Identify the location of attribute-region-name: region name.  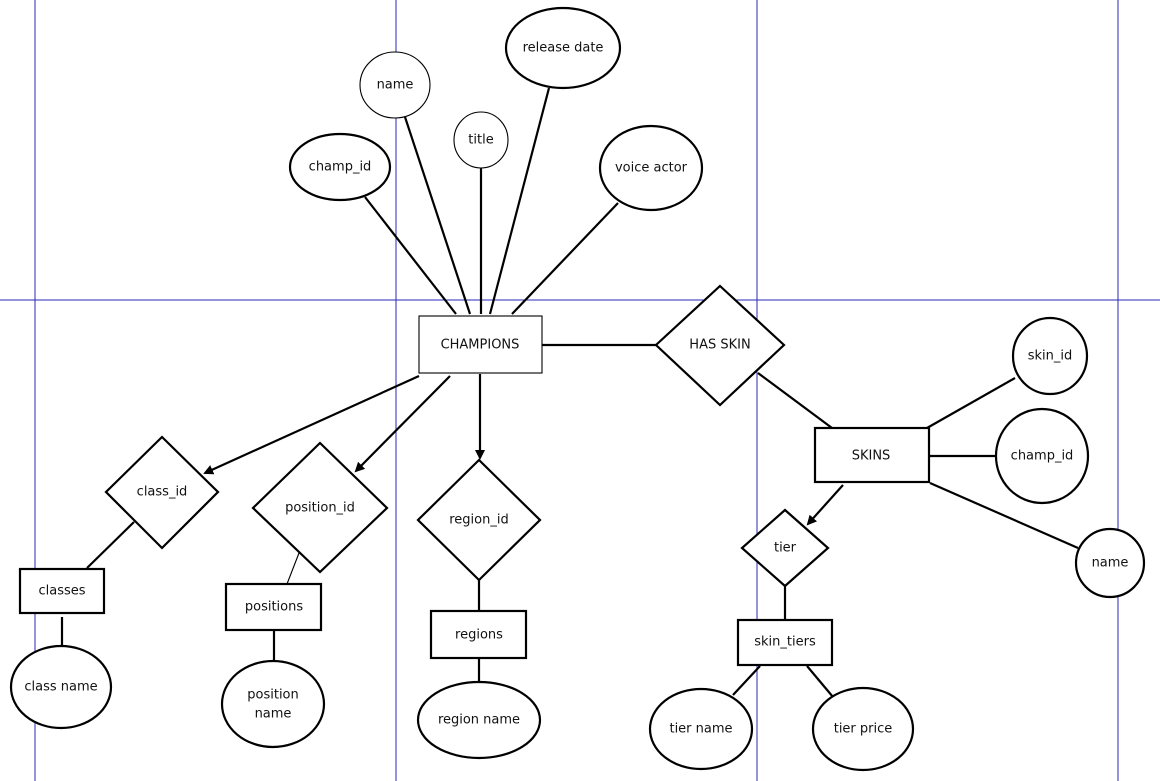
(479, 720).